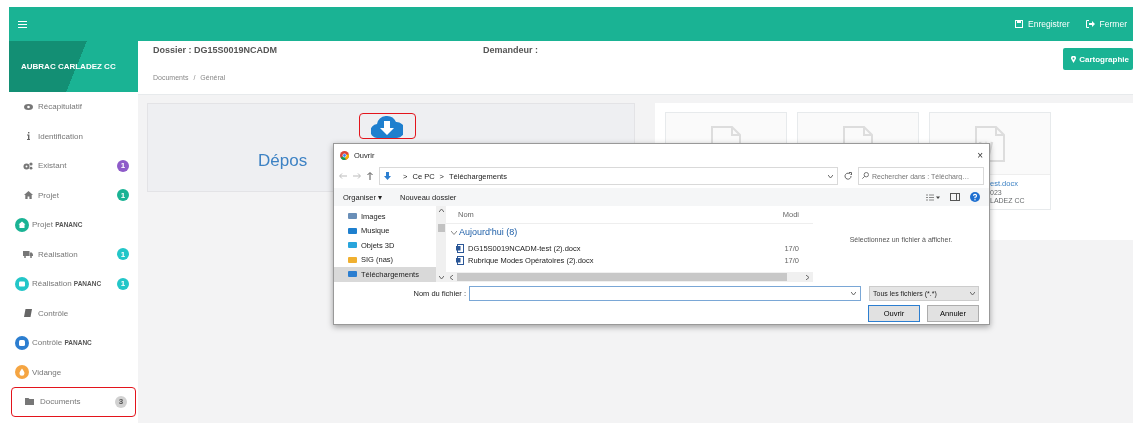  I want to click on view-options-icon, so click(933, 197).